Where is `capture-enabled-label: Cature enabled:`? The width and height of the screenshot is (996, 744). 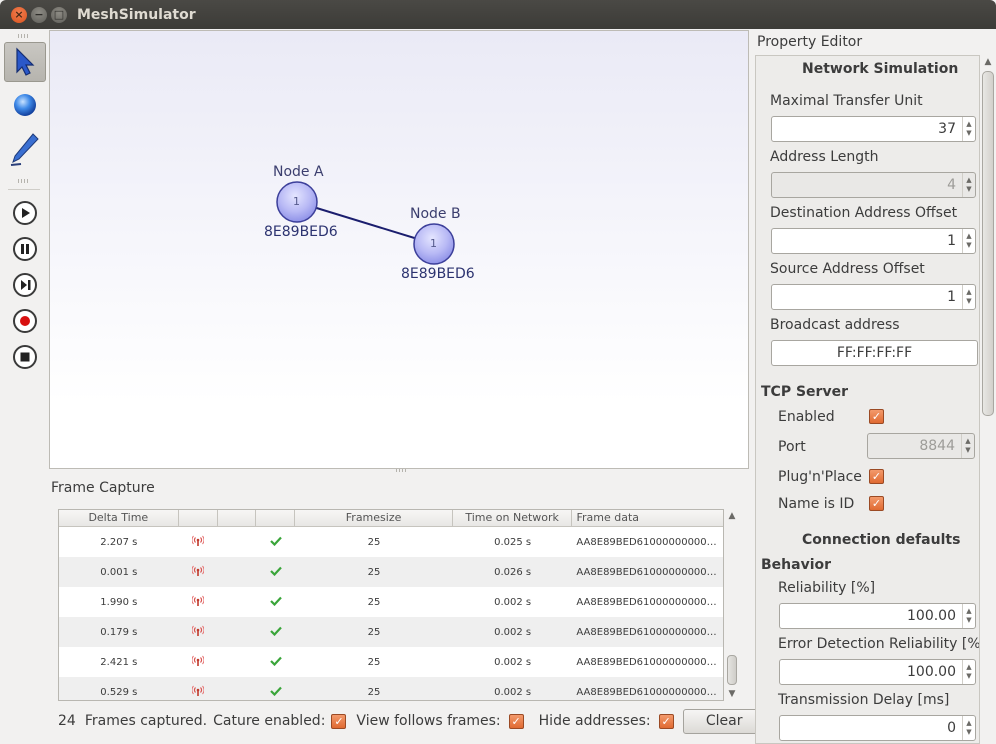 capture-enabled-label: Cature enabled: is located at coordinates (269, 721).